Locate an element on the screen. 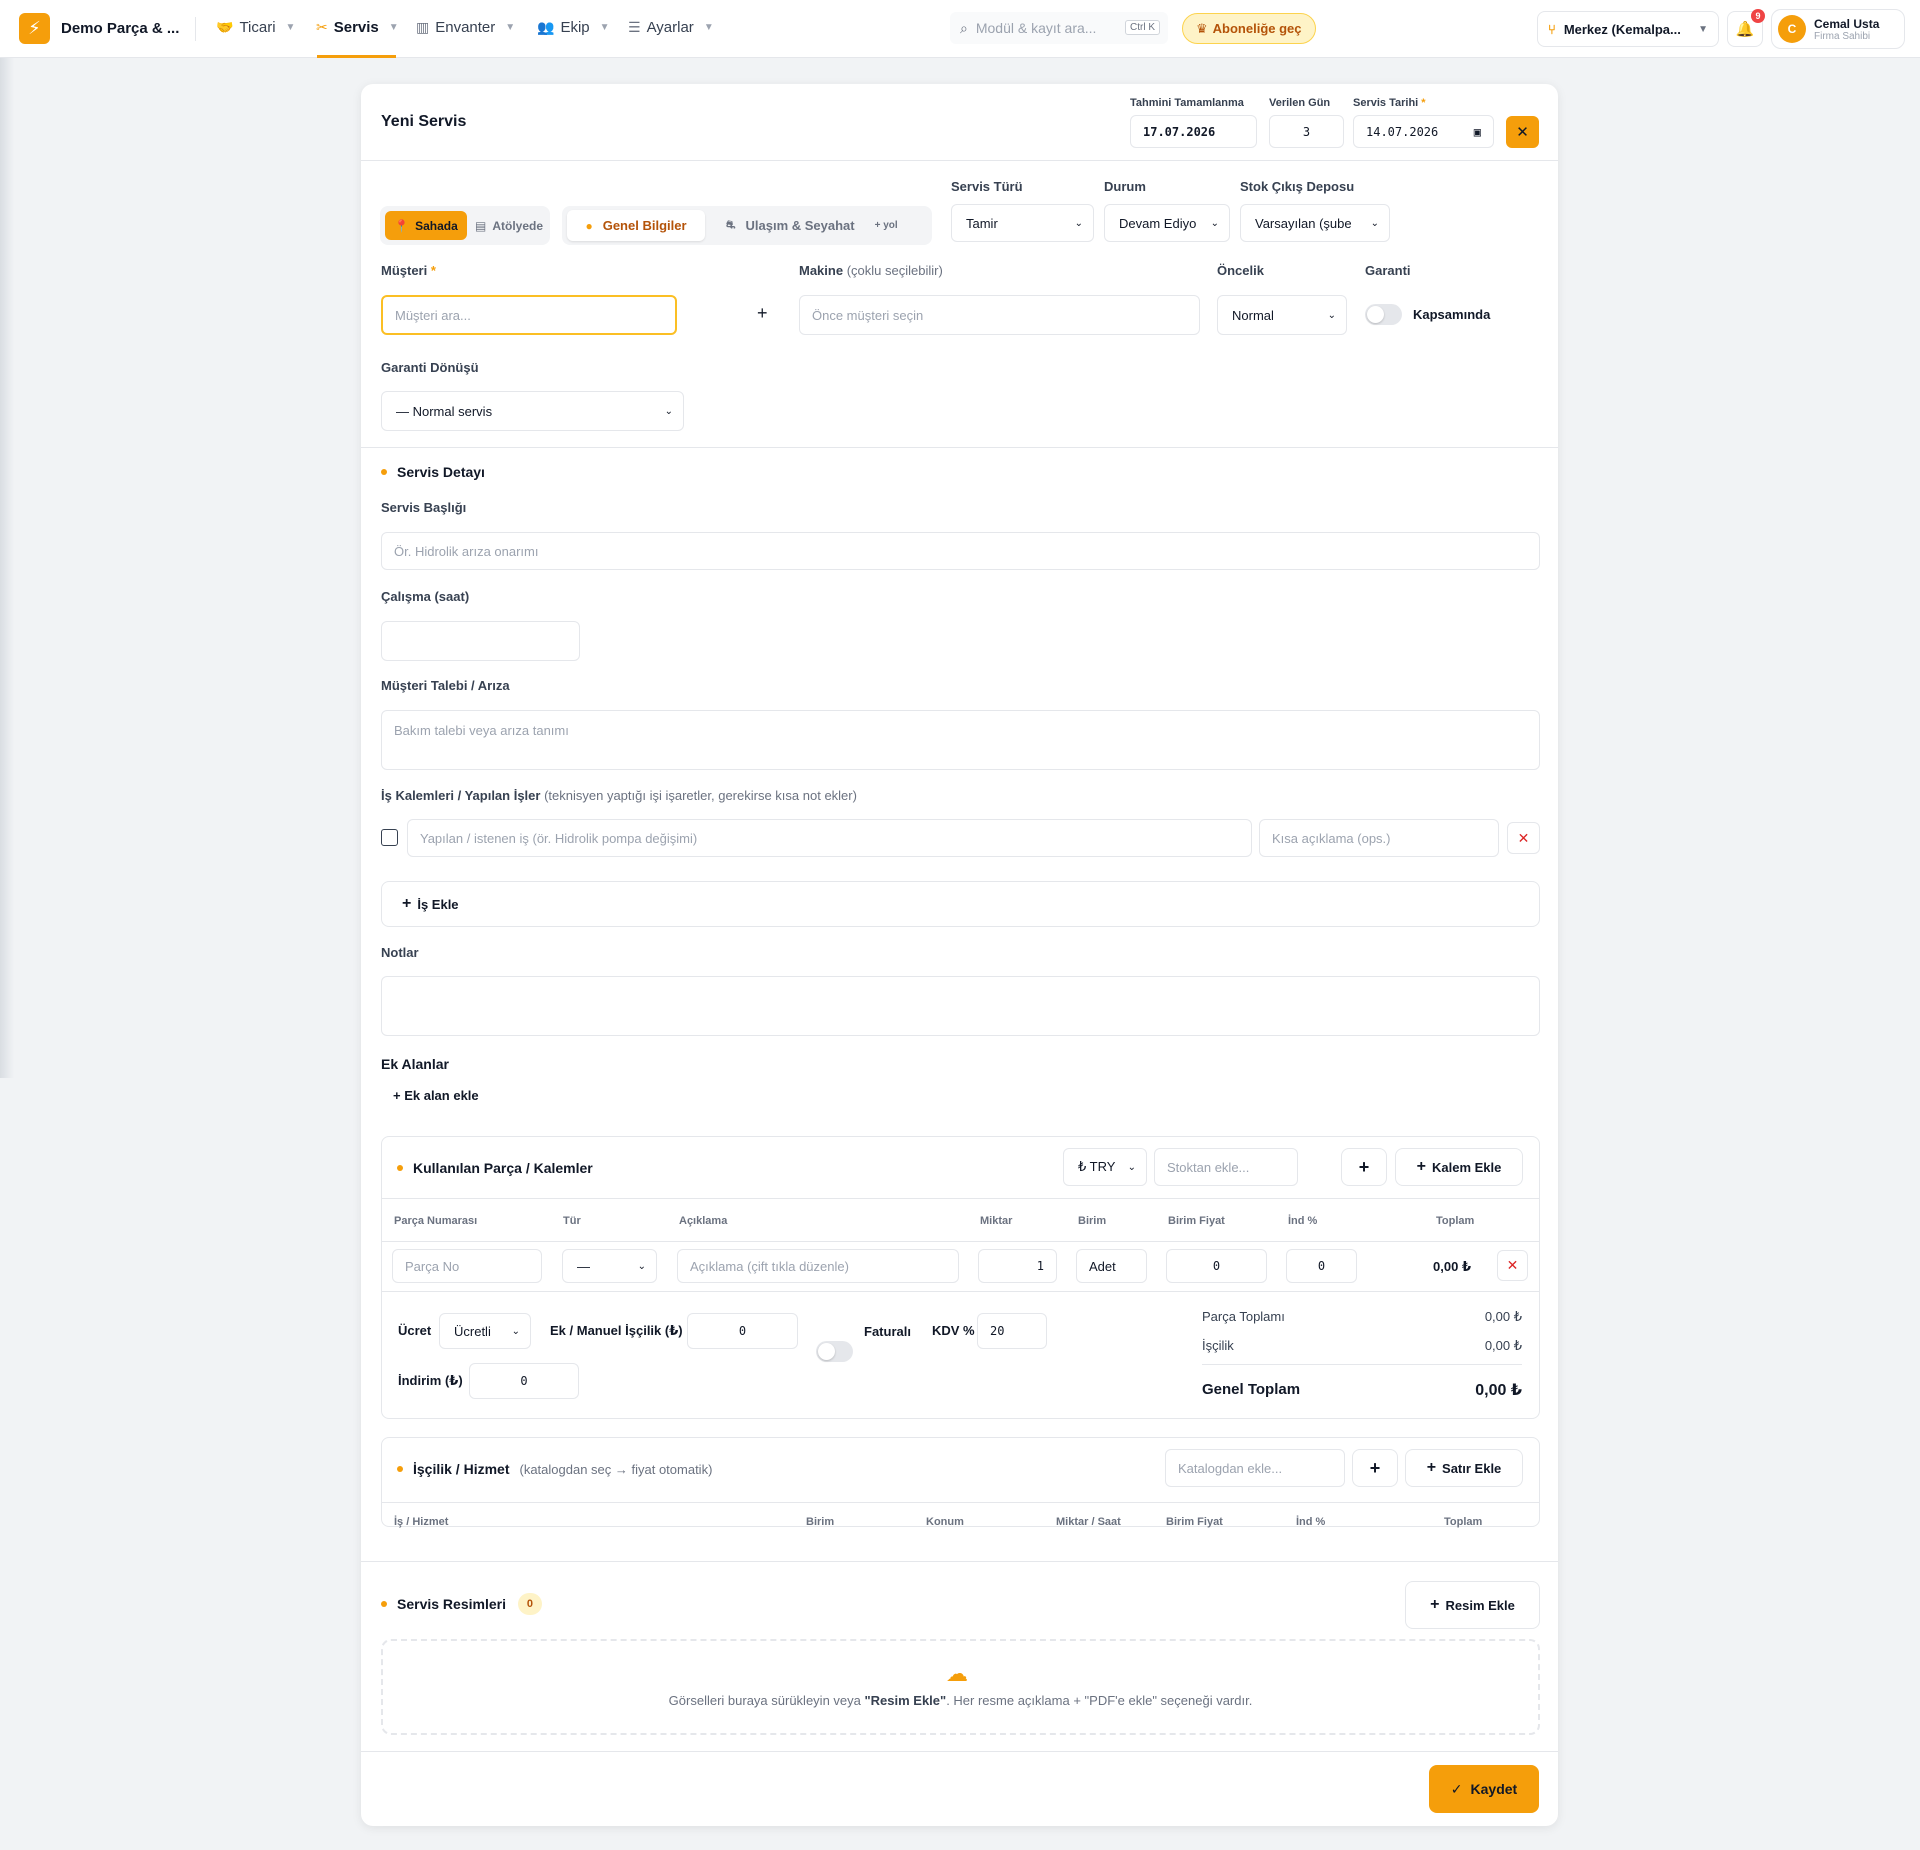  part-number-input: Parça No is located at coordinates (467, 1266).